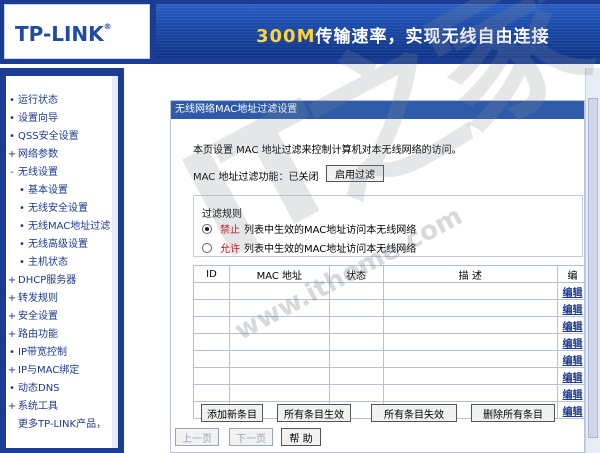 This screenshot has height=453, width=600. Describe the element at coordinates (197, 437) in the screenshot. I see `prev-page-button: 上一页` at that location.